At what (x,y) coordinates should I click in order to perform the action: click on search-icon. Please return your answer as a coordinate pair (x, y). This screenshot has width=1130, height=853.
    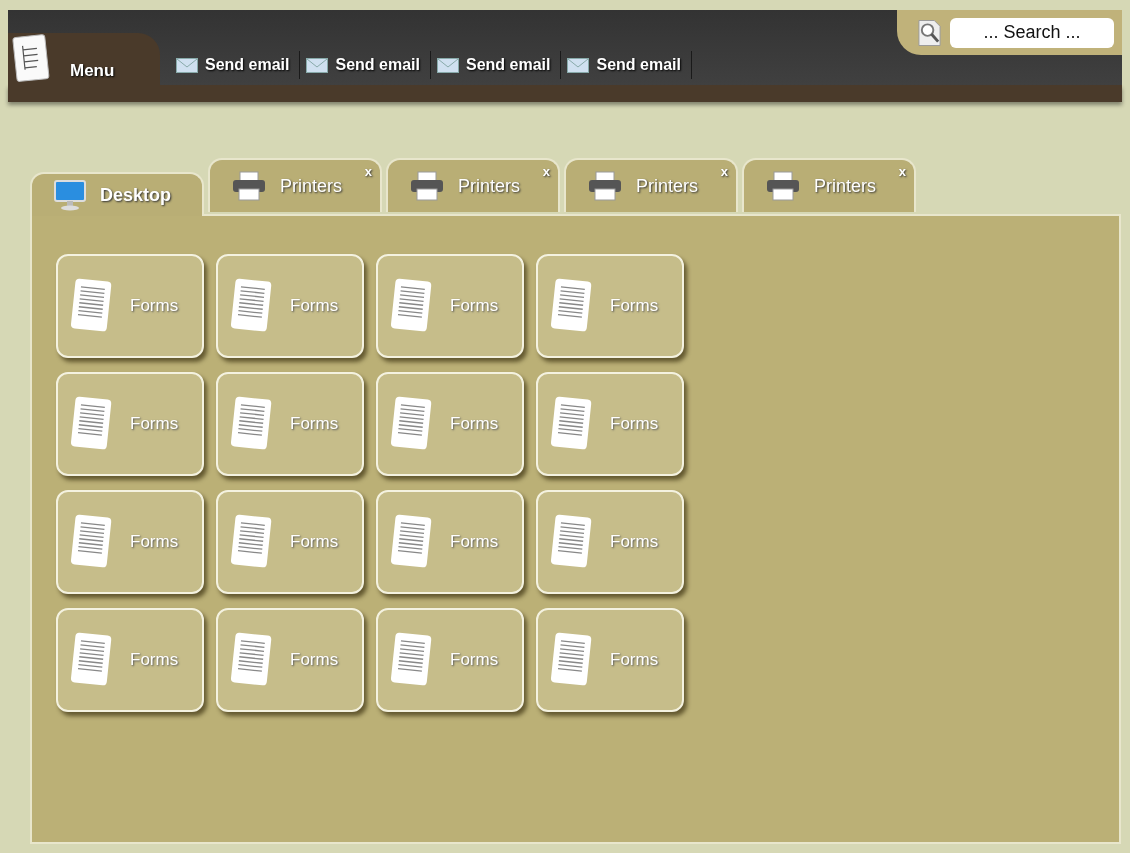
    Looking at the image, I should click on (929, 32).